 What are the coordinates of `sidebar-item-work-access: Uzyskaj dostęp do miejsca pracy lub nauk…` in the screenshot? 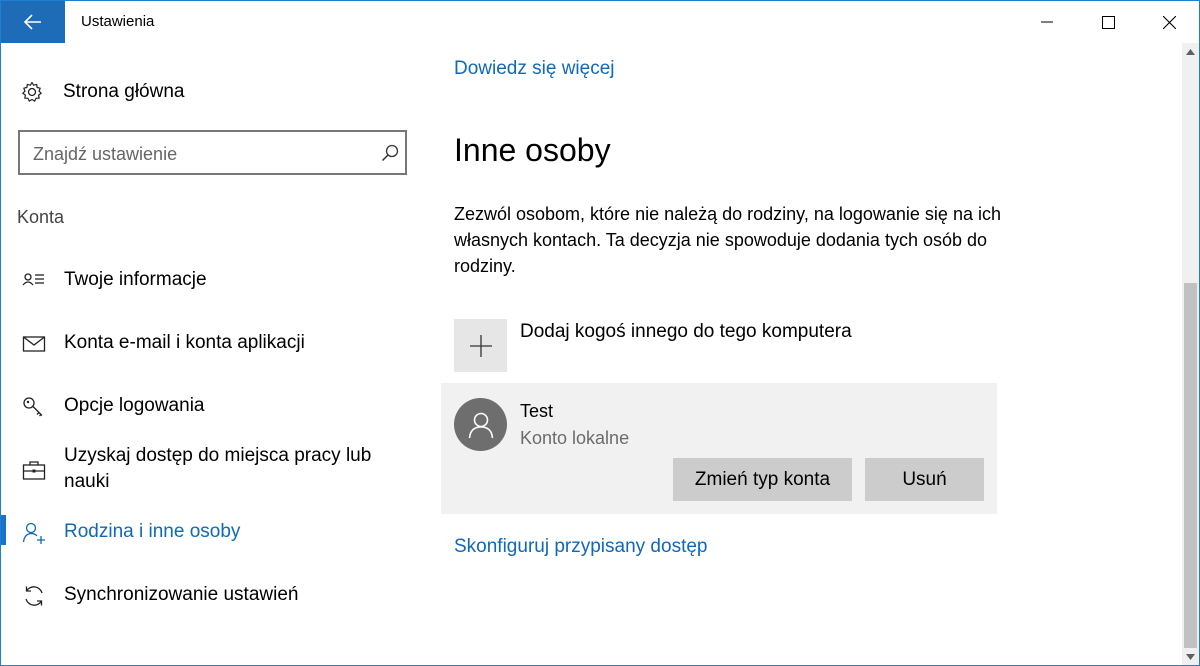 It's located at (211, 469).